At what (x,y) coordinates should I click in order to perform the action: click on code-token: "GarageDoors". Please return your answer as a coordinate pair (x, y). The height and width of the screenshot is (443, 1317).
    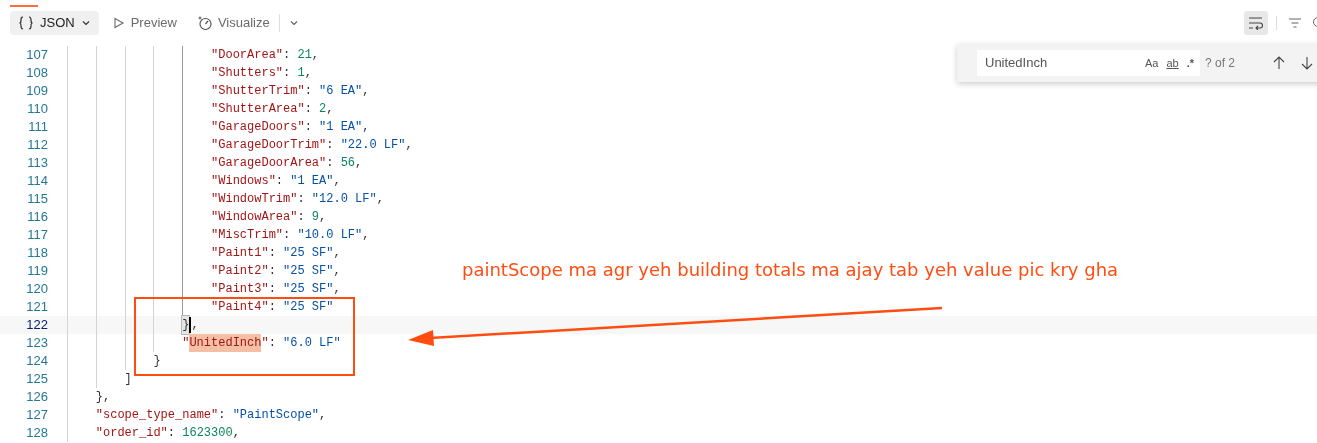
    Looking at the image, I should click on (258, 127).